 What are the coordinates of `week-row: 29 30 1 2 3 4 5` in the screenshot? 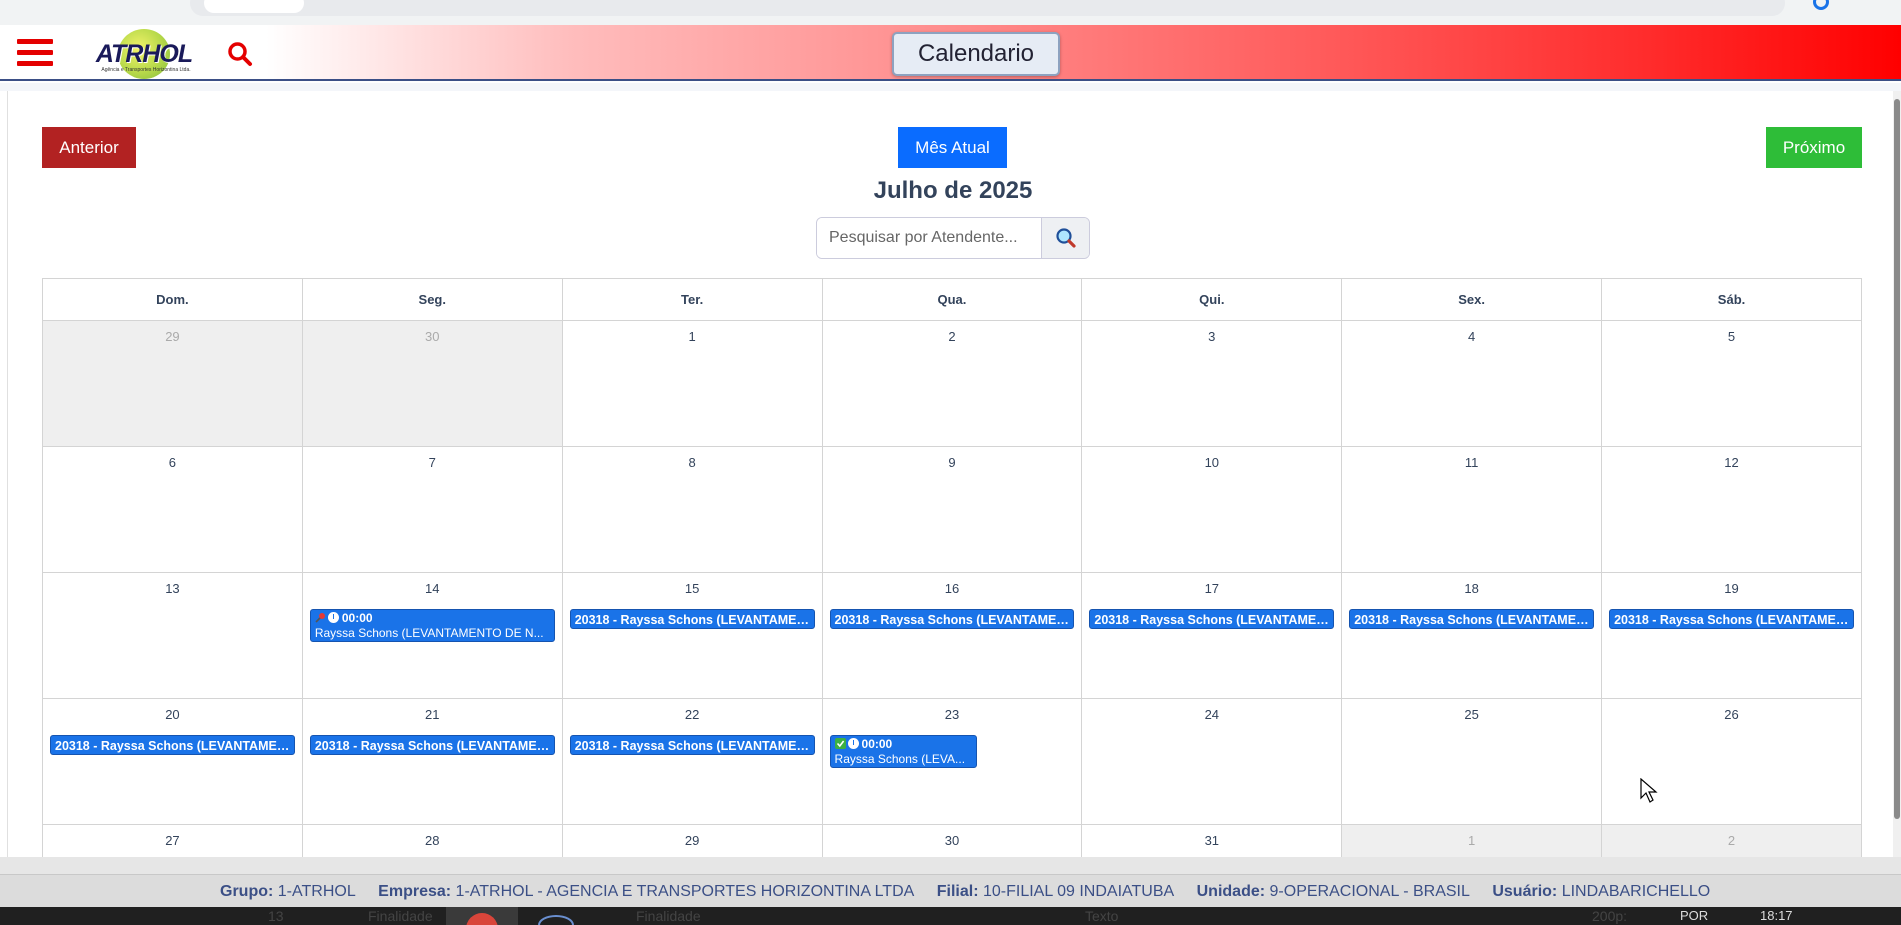 It's located at (952, 383).